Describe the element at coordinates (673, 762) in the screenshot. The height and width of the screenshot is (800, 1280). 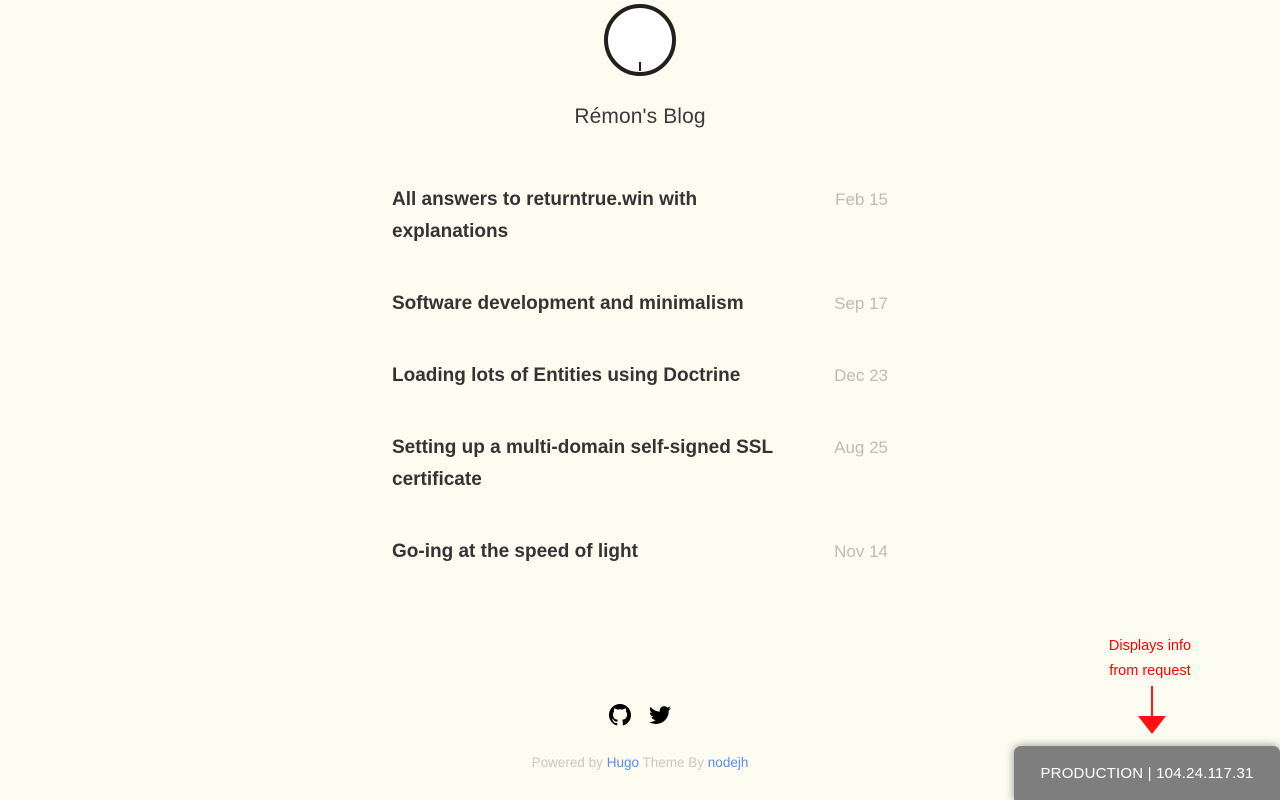
I see `theme-by-label: Theme By` at that location.